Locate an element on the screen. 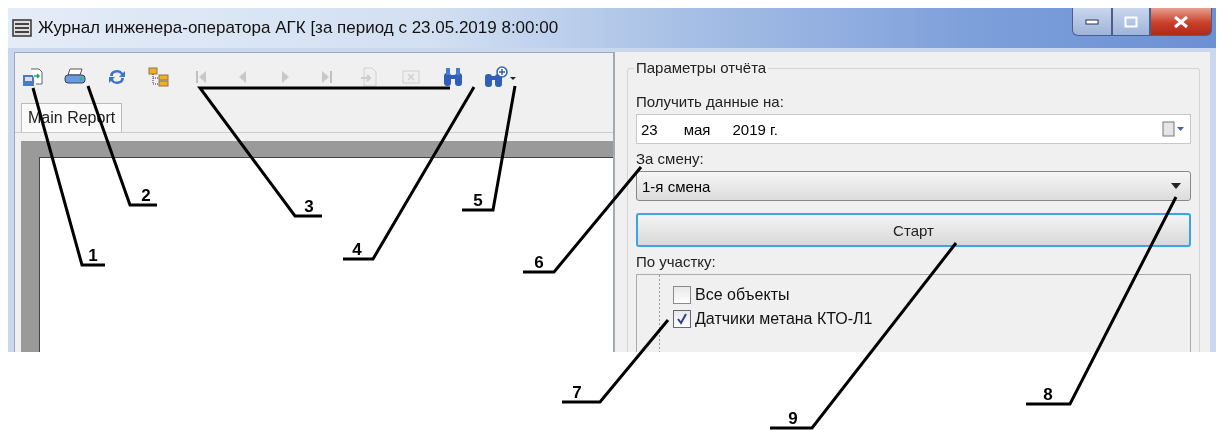  tree-icon is located at coordinates (159, 77).